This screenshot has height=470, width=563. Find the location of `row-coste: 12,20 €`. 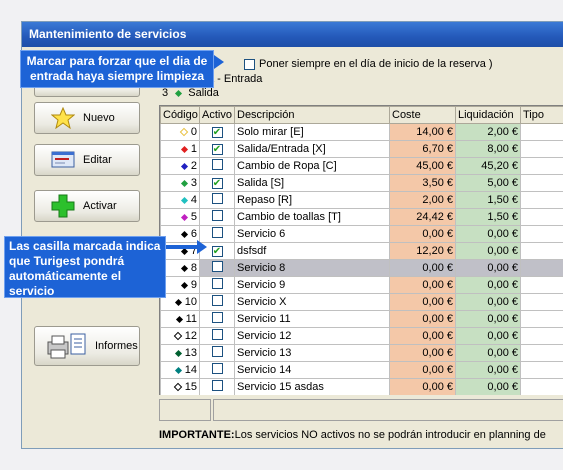

row-coste: 12,20 € is located at coordinates (422, 251).